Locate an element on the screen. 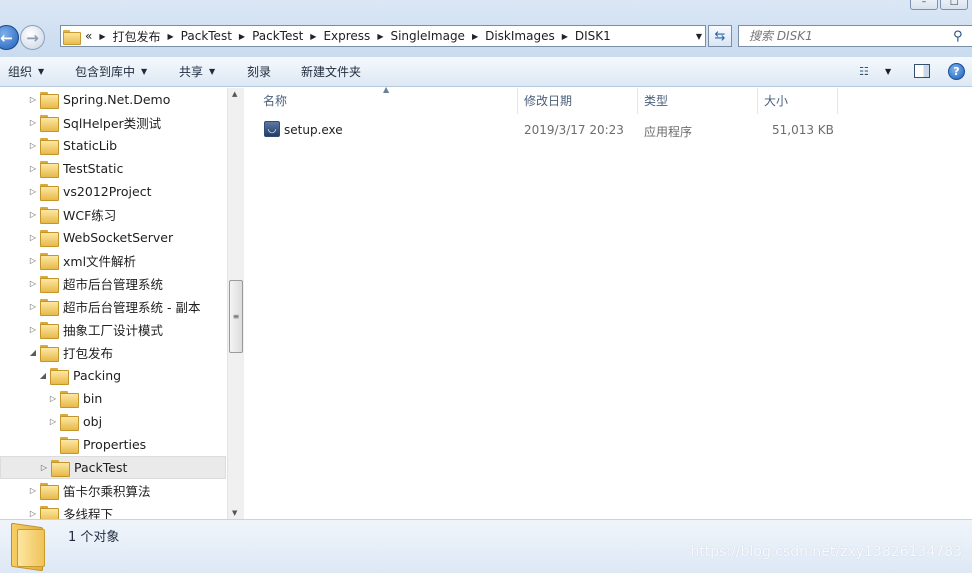 Image resolution: width=972 pixels, height=573 pixels. column-headers: 名称 ▲ 修改日期 类型 大小 is located at coordinates (608, 99).